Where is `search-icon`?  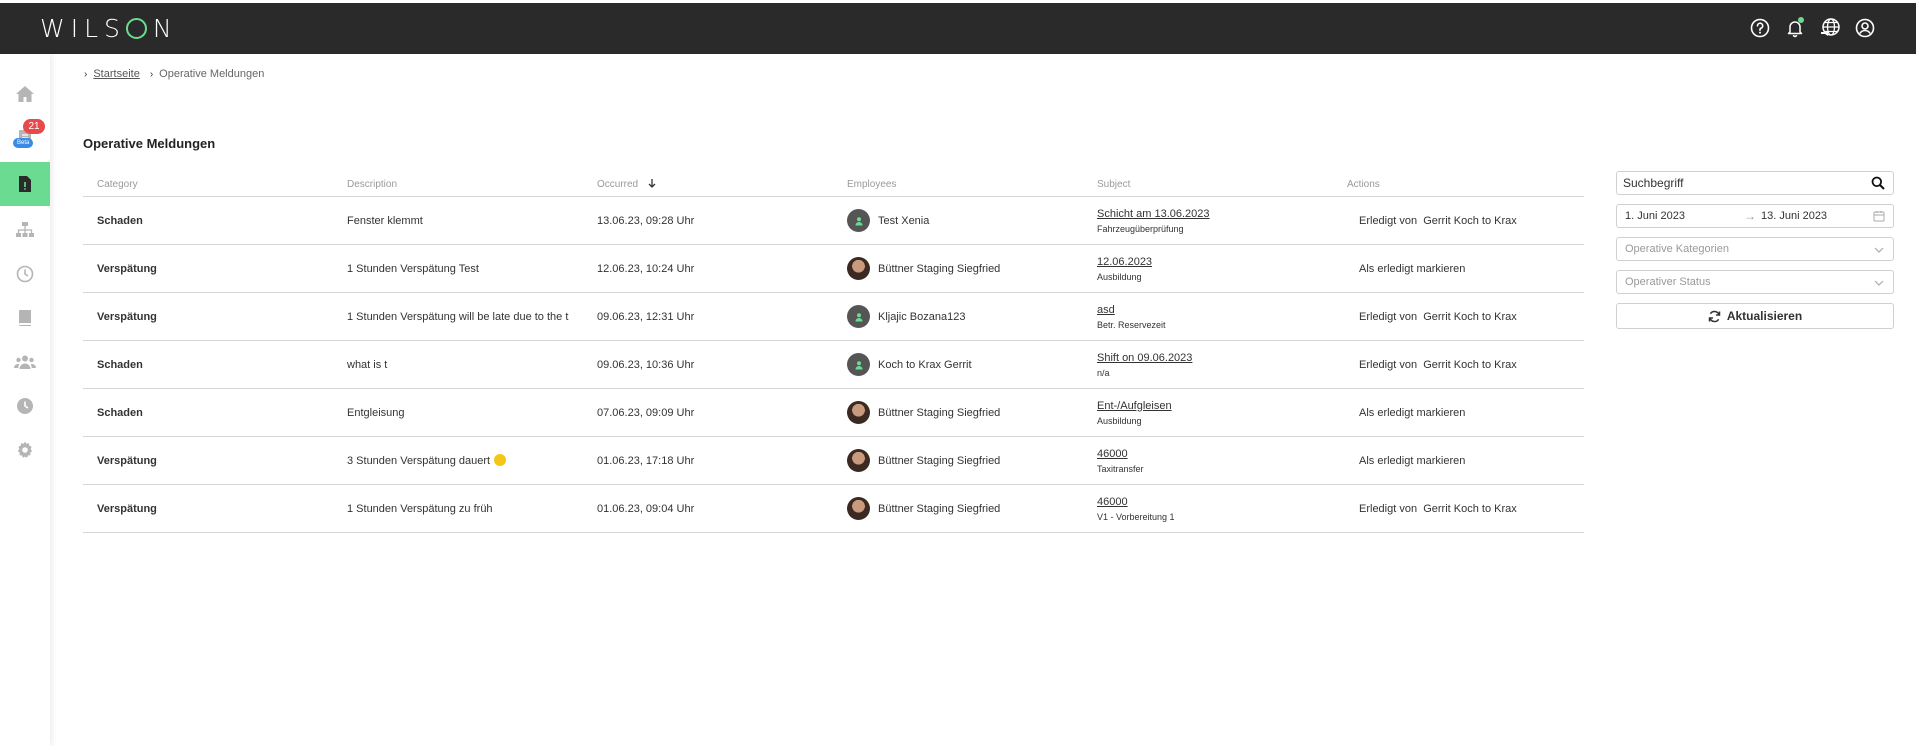
search-icon is located at coordinates (1878, 183).